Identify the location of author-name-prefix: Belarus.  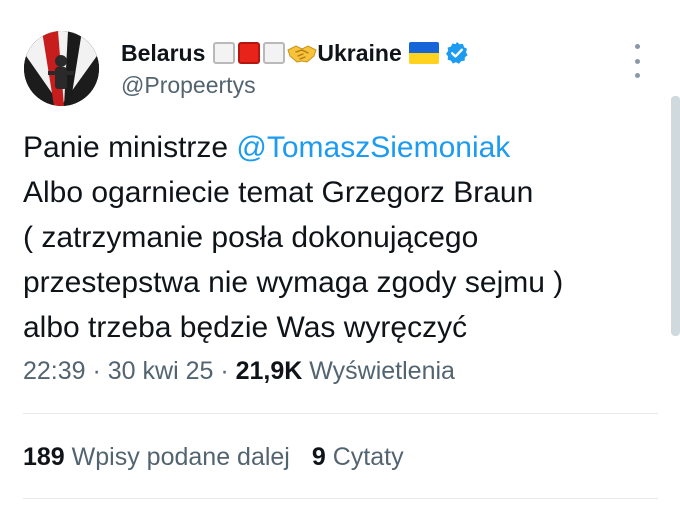
(163, 53).